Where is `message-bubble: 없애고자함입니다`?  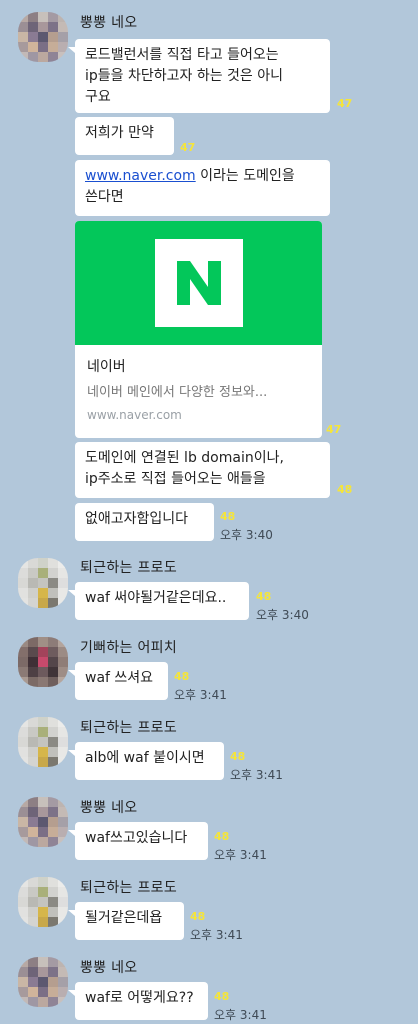 message-bubble: 없애고자함입니다 is located at coordinates (144, 522).